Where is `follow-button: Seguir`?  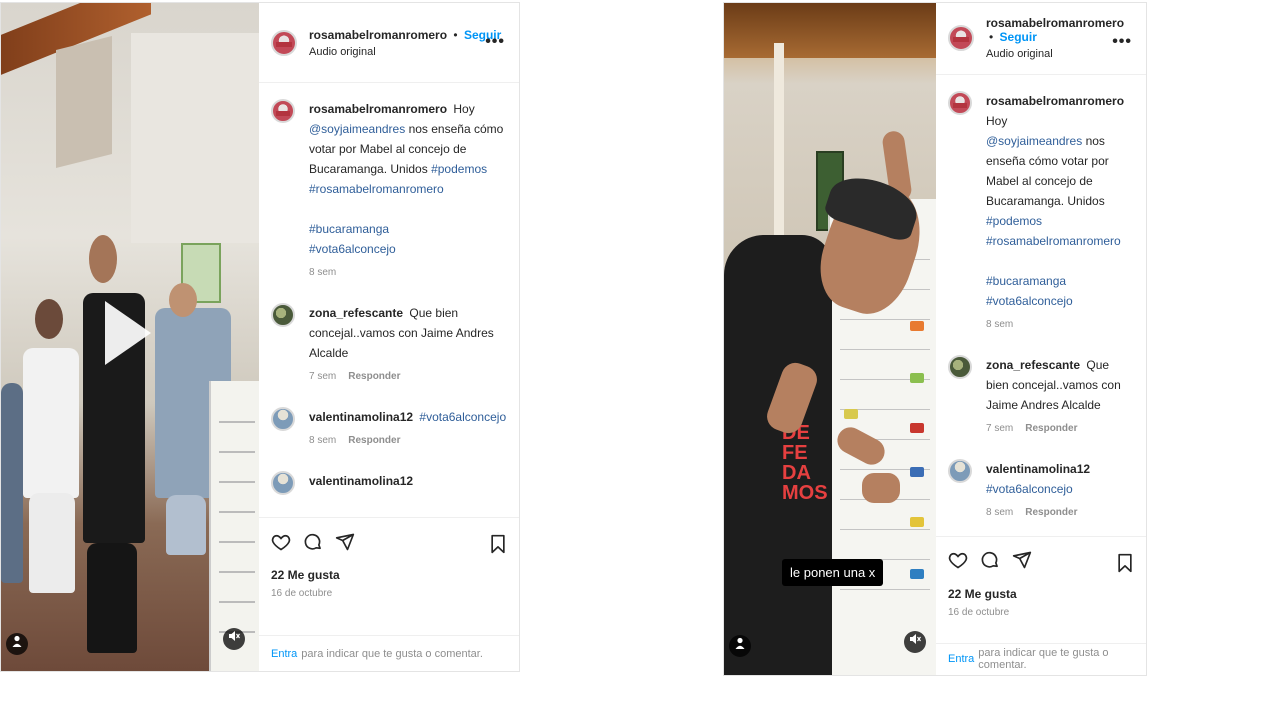 follow-button: Seguir is located at coordinates (1018, 37).